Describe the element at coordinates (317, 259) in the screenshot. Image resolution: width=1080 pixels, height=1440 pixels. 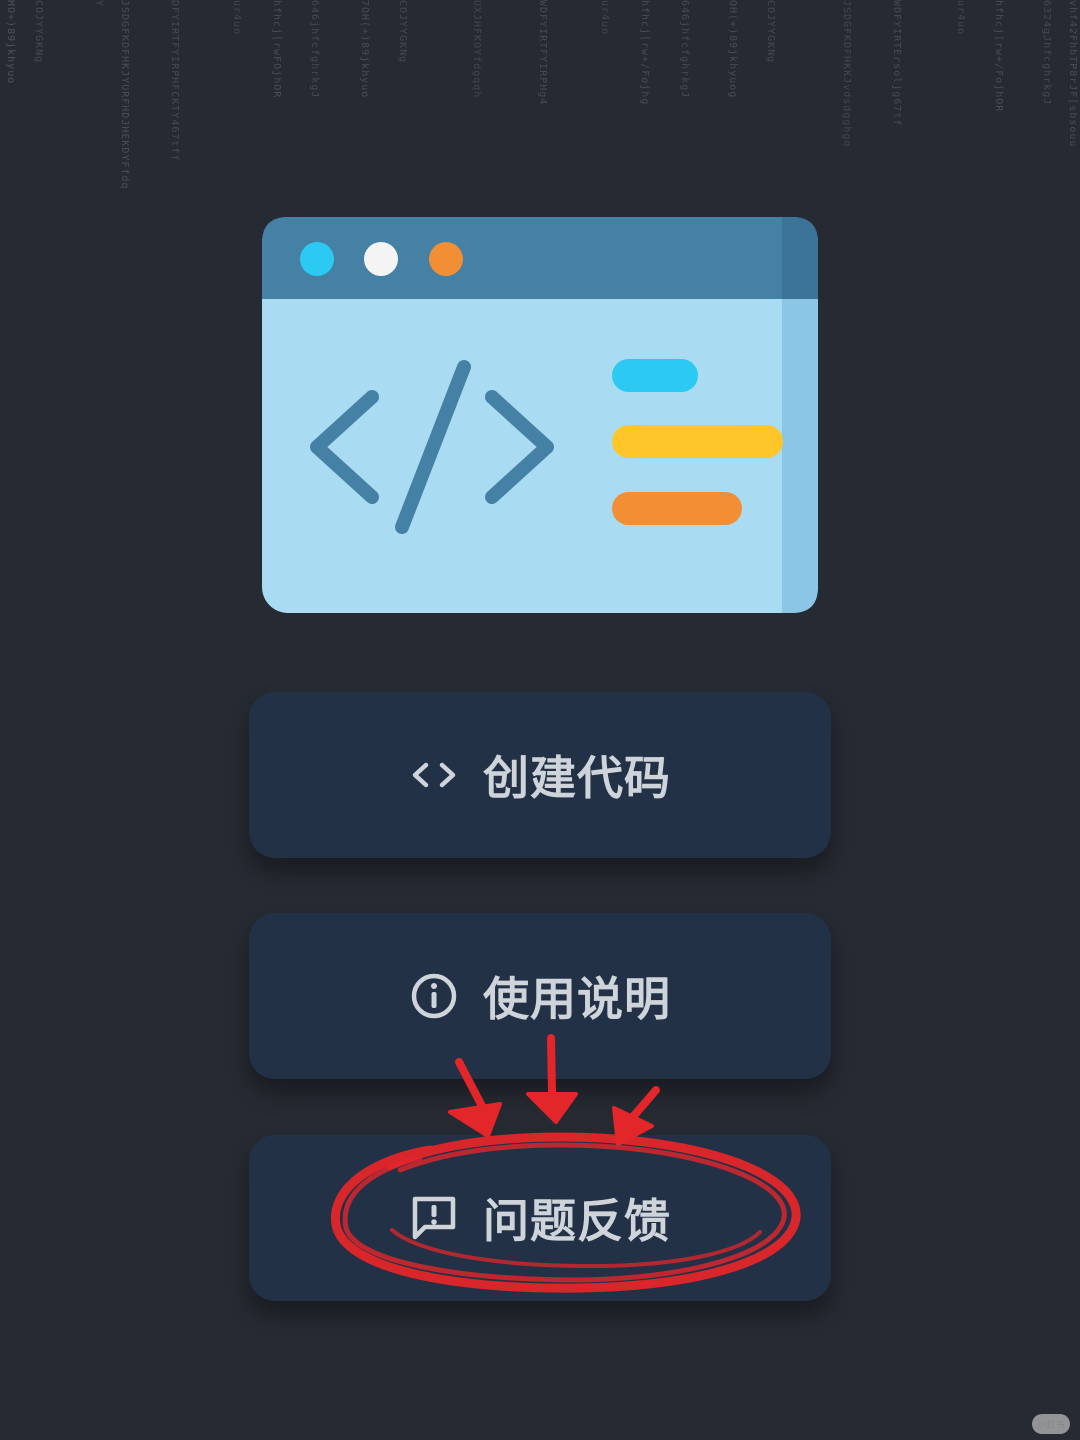
I see `window-dot-blue` at that location.